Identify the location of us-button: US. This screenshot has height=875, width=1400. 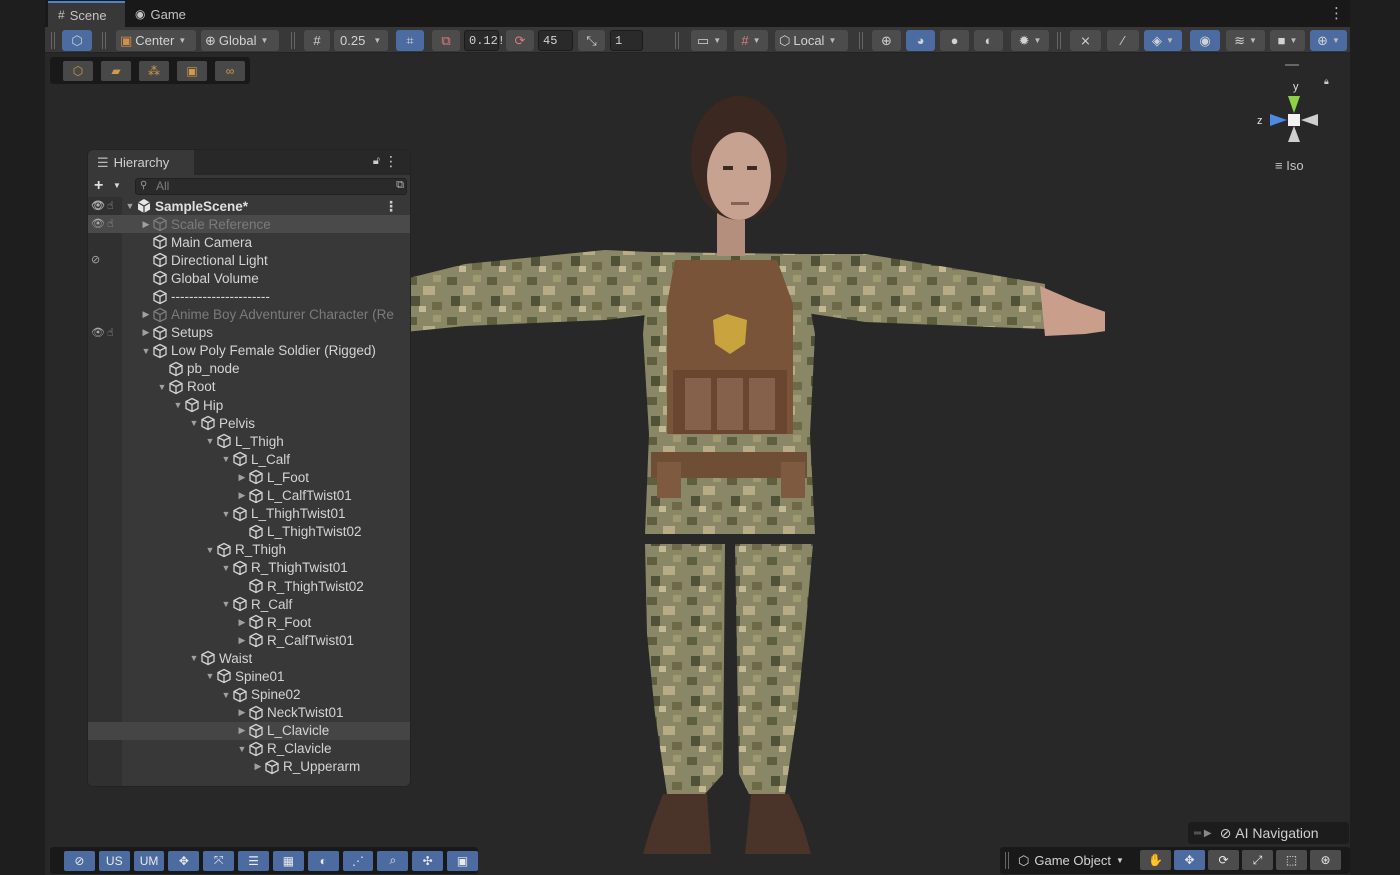
(114, 860).